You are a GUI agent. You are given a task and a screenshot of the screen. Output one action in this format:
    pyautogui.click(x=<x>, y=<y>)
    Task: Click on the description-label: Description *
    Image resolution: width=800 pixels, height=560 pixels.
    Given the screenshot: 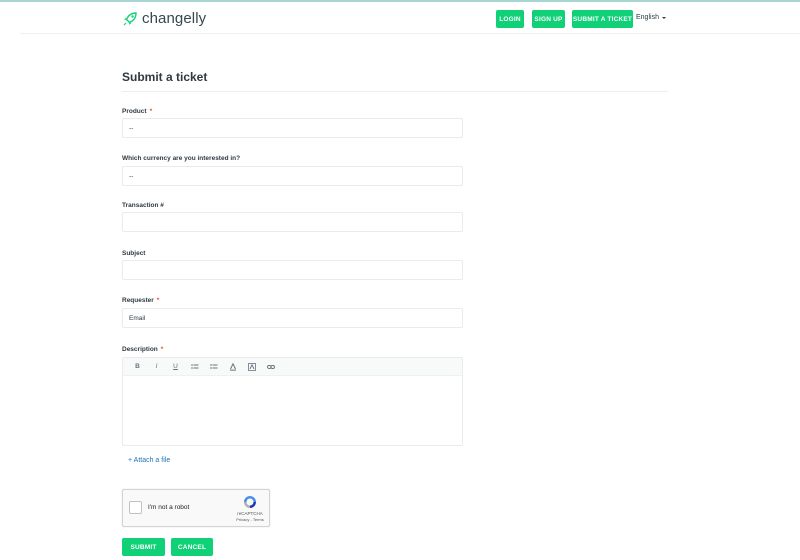 What is the action you would take?
    pyautogui.click(x=142, y=349)
    